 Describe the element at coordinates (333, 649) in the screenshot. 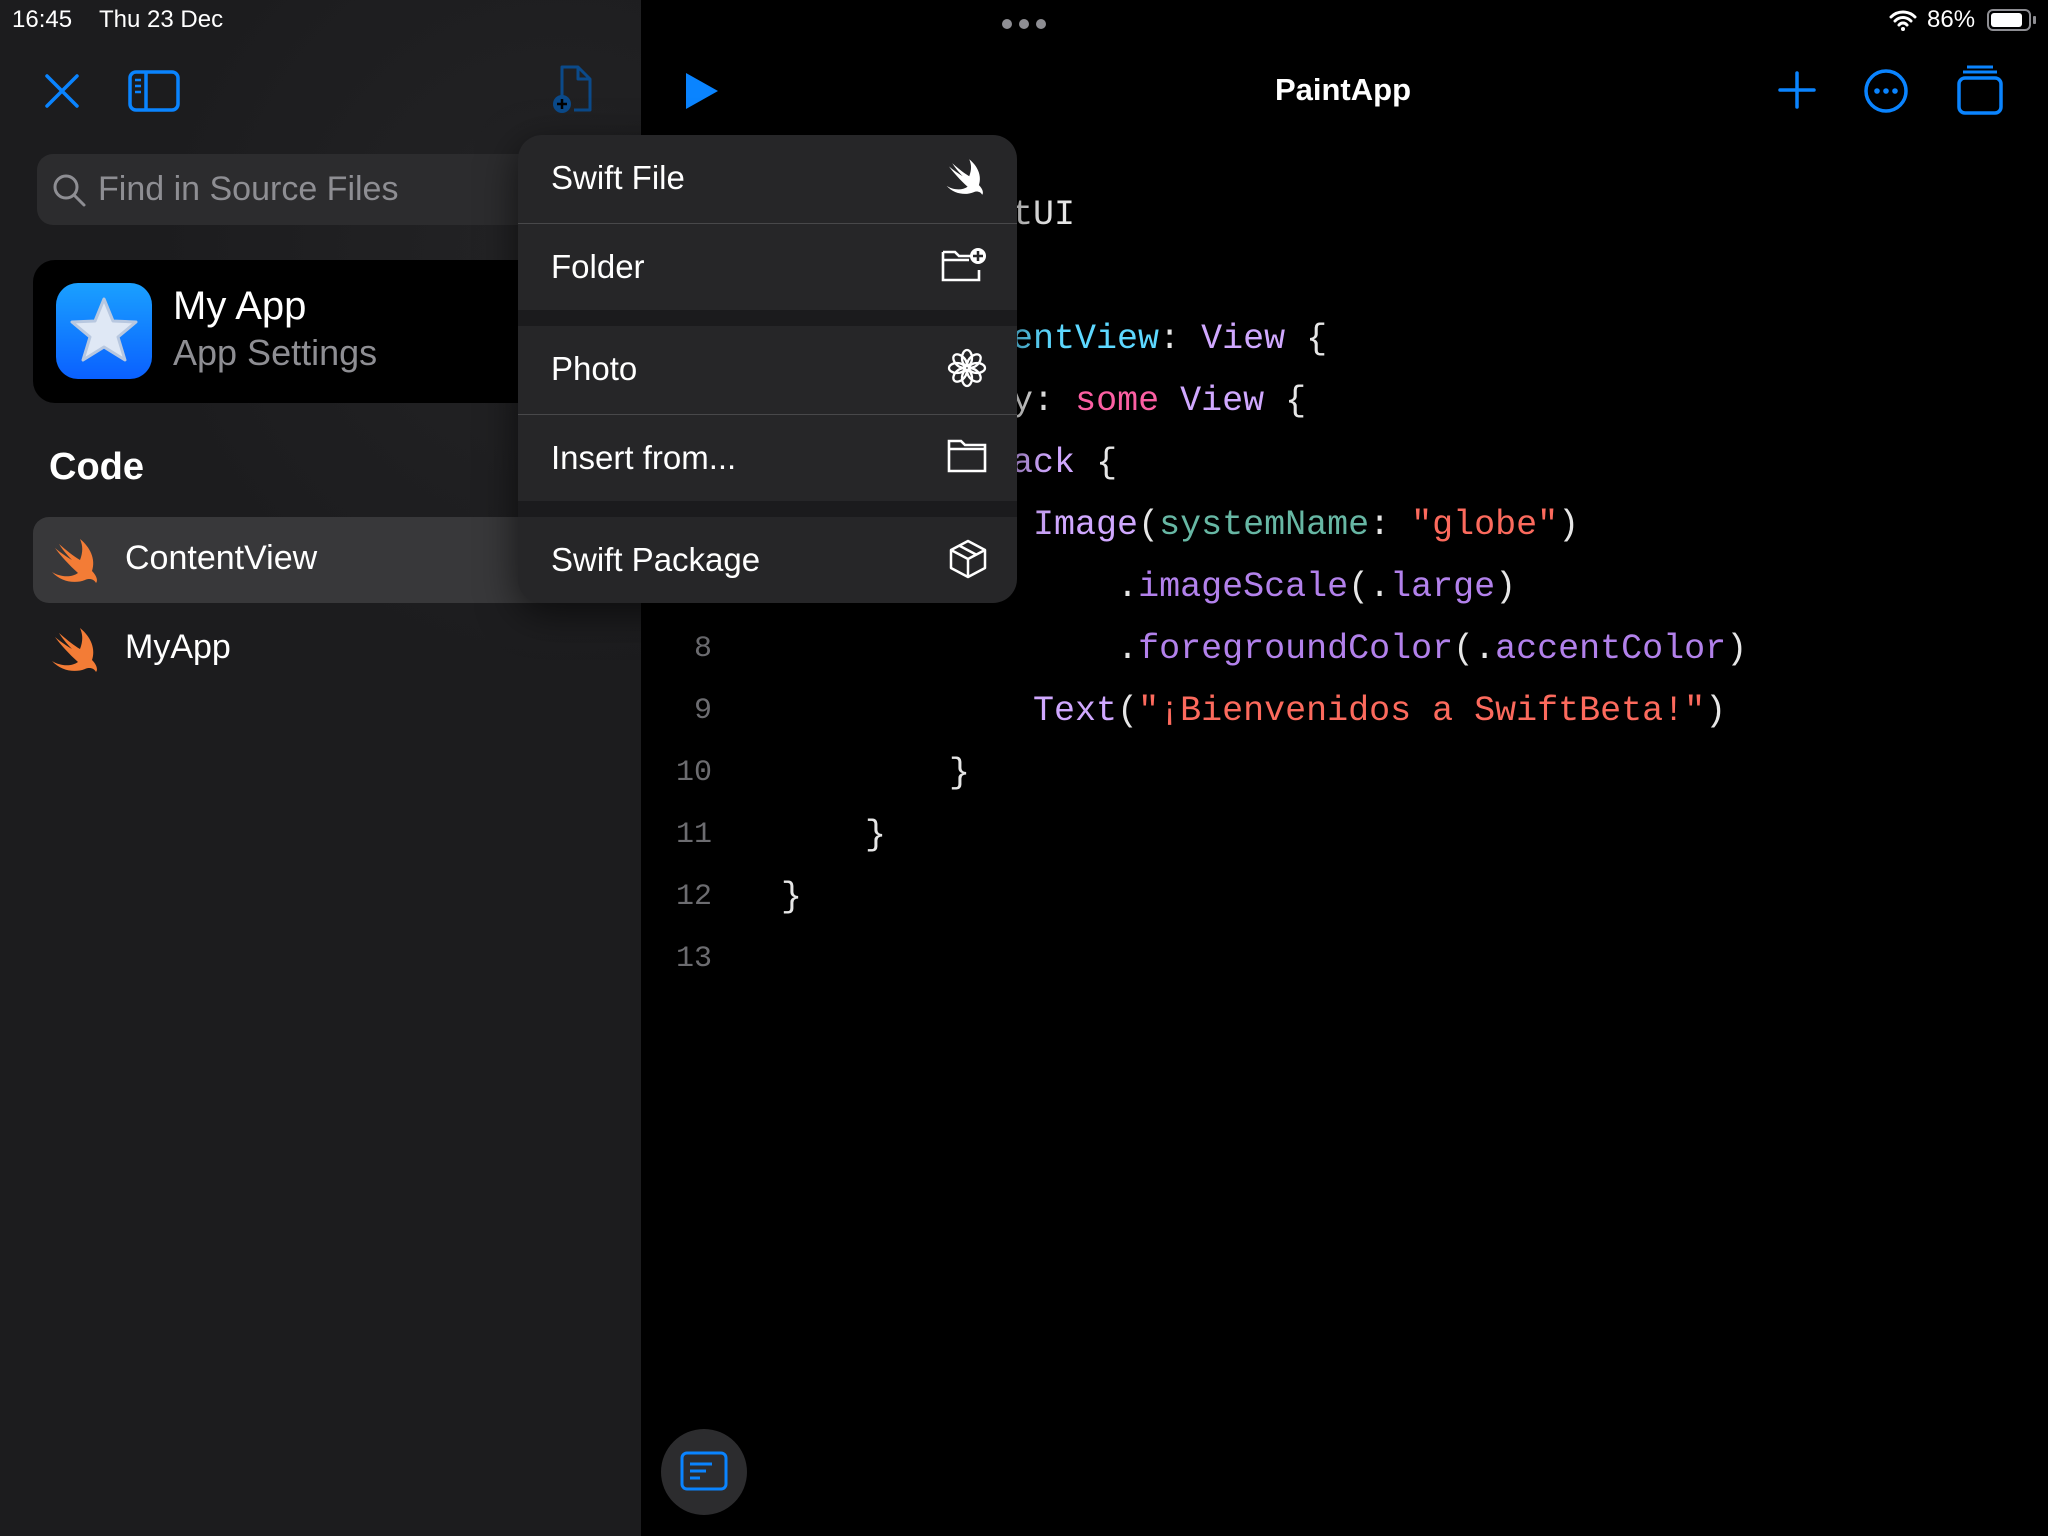

I see `file-row-myapp: MyApp` at that location.